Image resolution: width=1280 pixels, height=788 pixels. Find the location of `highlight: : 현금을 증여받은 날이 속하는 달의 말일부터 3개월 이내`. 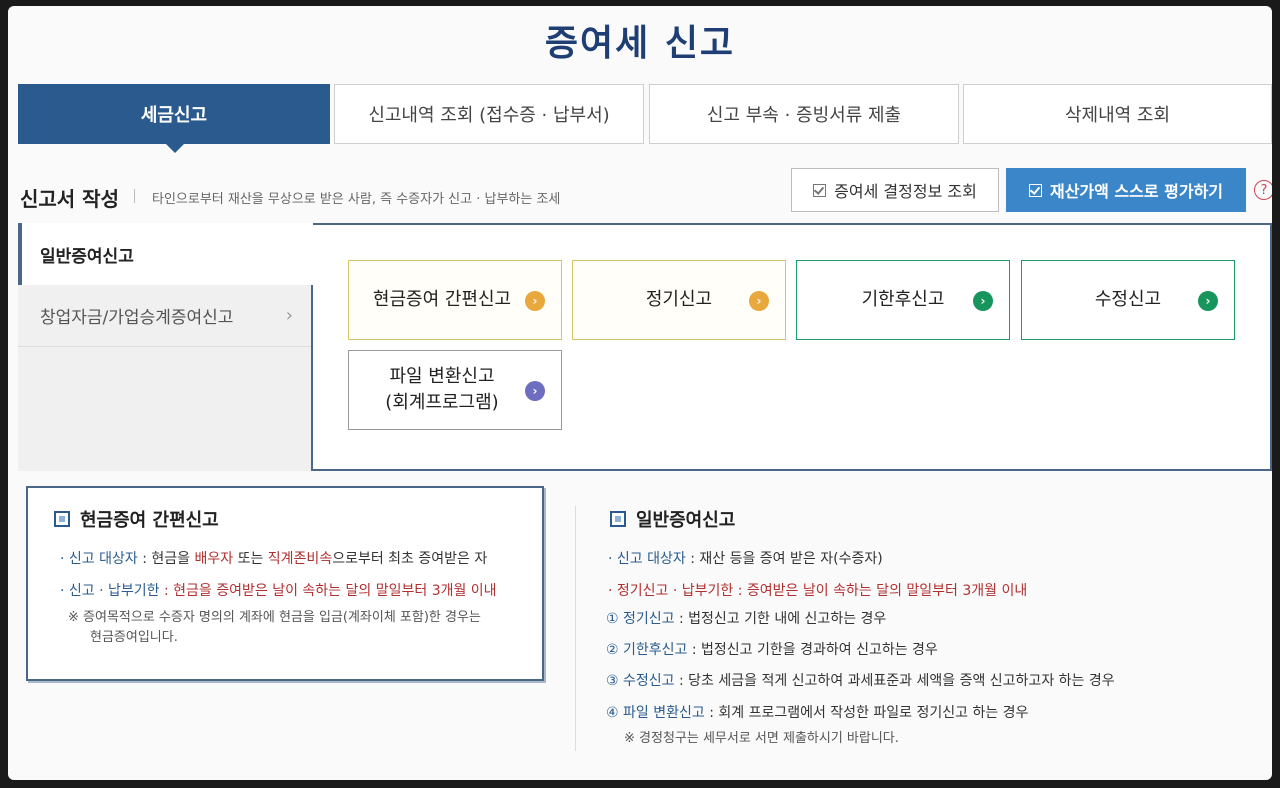

highlight: : 현금을 증여받은 날이 속하는 달의 말일부터 3개월 이내 is located at coordinates (328, 591).